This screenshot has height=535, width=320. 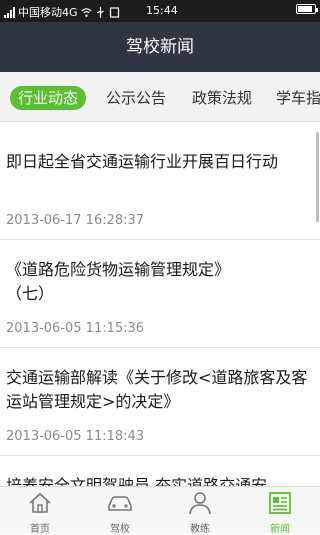 I want to click on wifi-icon, so click(x=86, y=12).